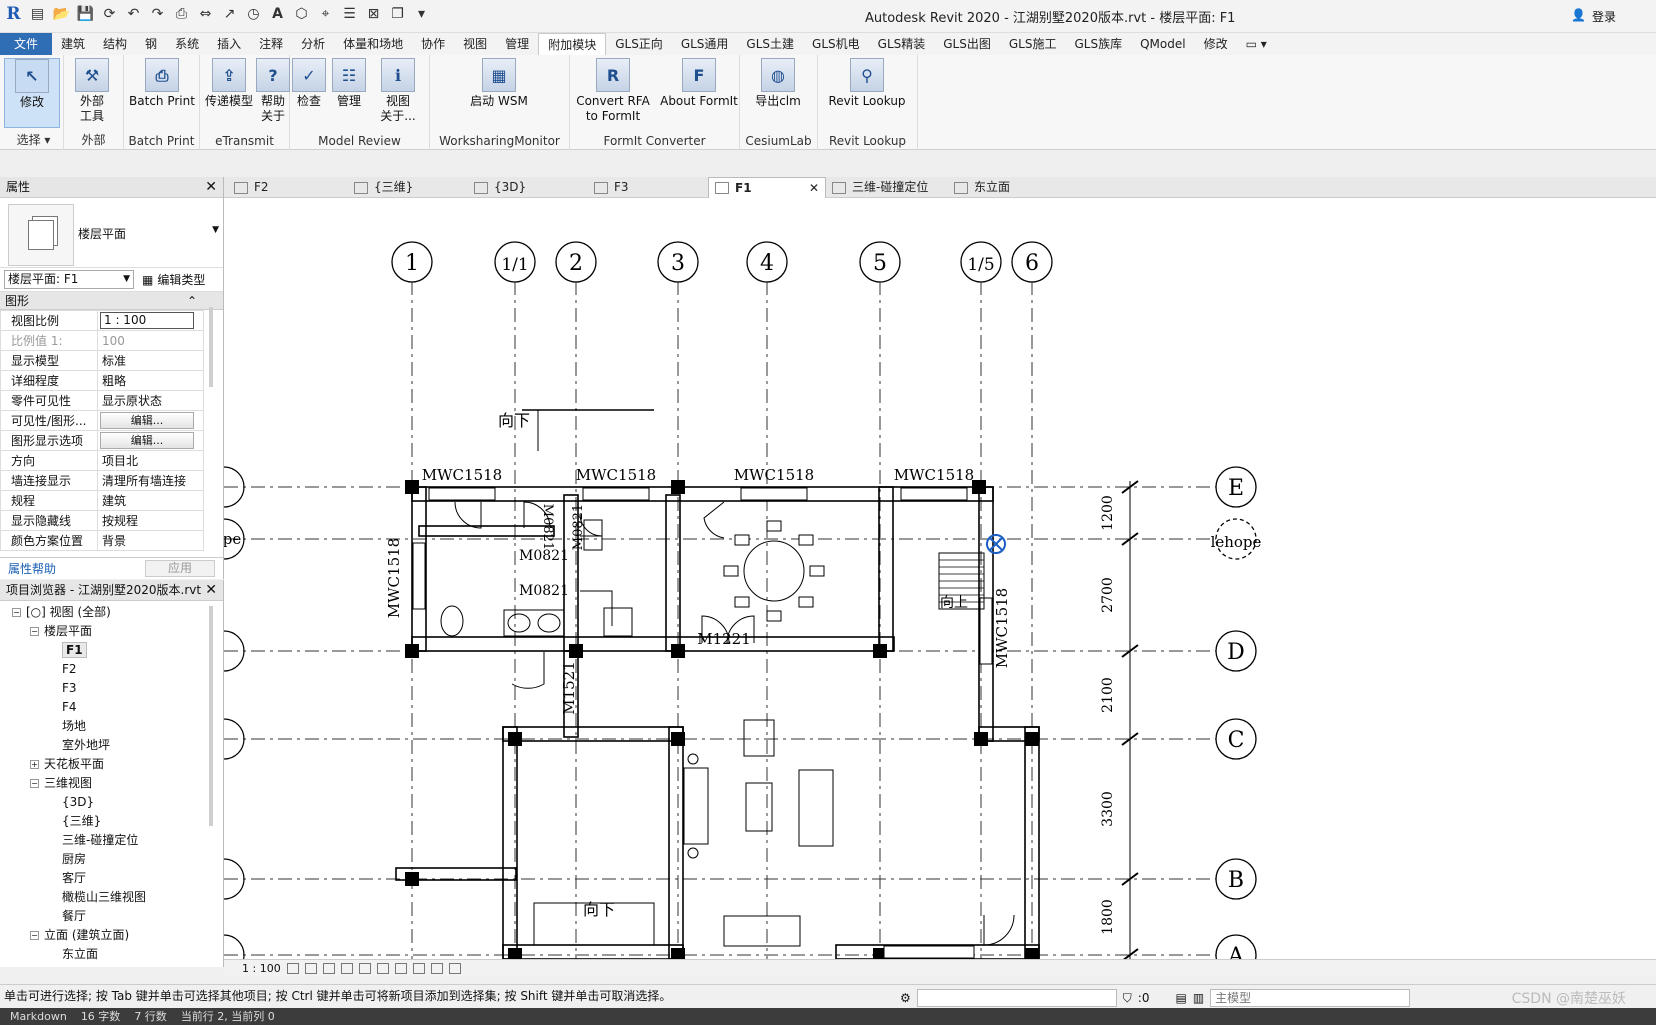 The height and width of the screenshot is (1025, 1656). I want to click on collapse-icon: ⌃, so click(192, 301).